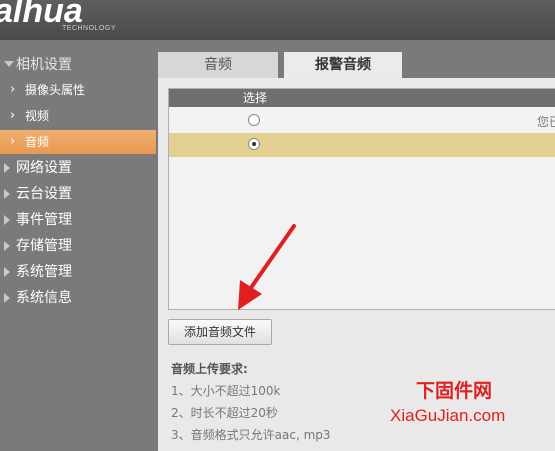 The height and width of the screenshot is (451, 555). What do you see at coordinates (546, 122) in the screenshot?
I see `row-note-text: 您已` at bounding box center [546, 122].